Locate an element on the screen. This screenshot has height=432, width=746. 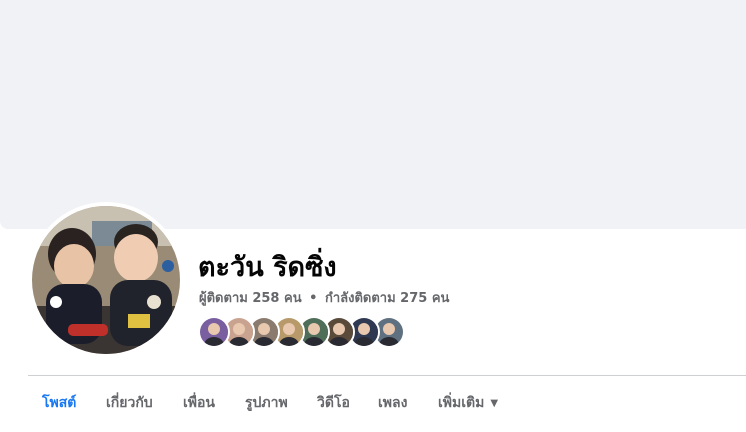
tab-label: เพื่อน is located at coordinates (199, 403).